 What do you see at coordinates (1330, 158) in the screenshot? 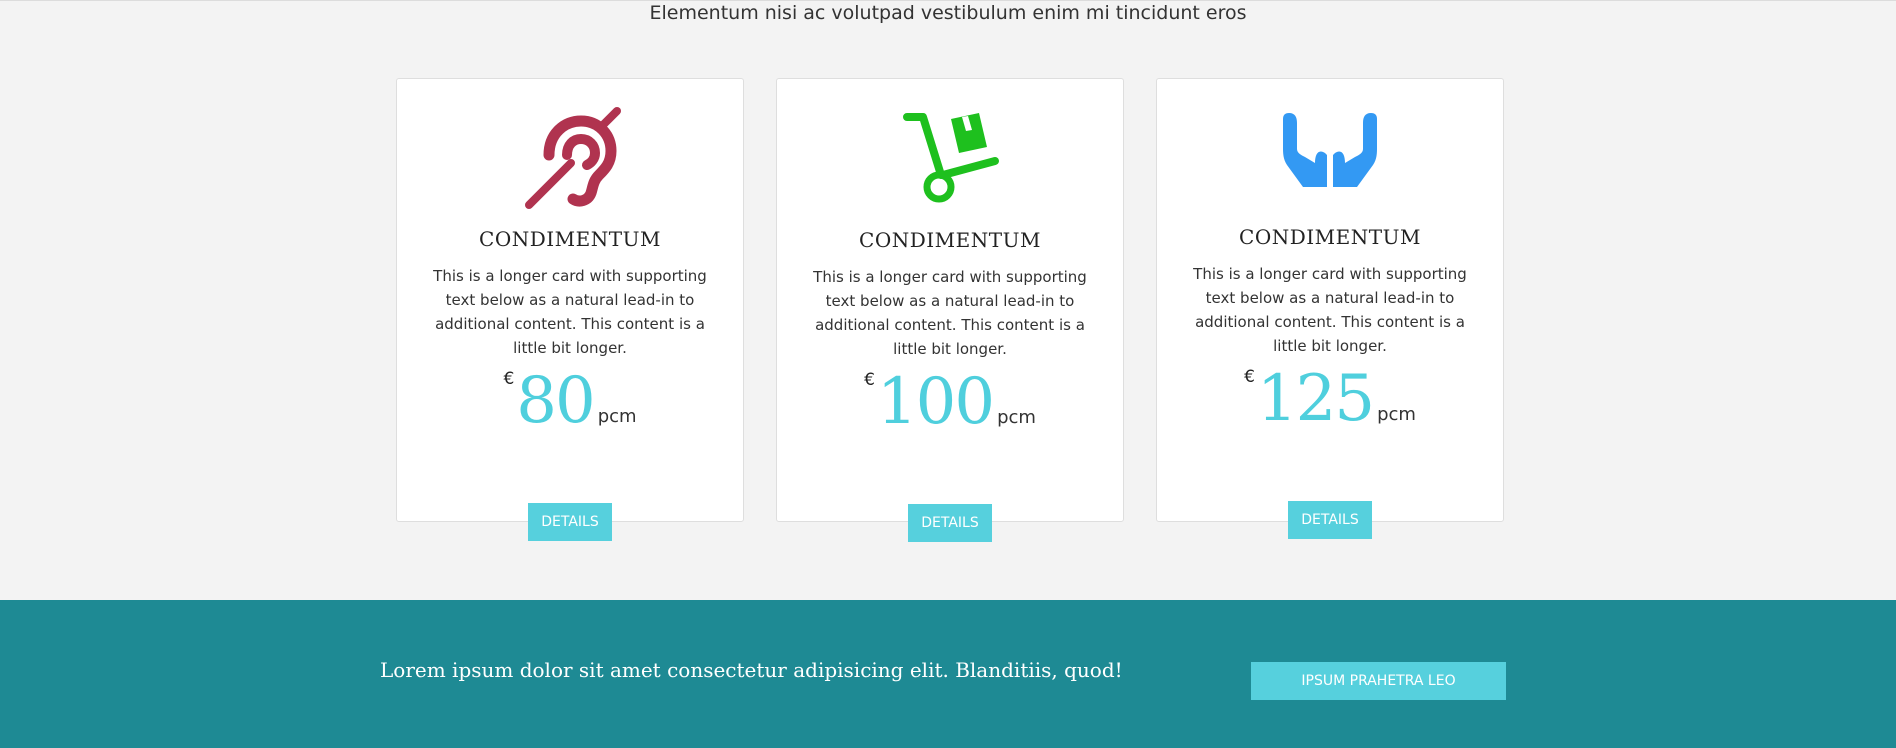
I see `hands-icon` at bounding box center [1330, 158].